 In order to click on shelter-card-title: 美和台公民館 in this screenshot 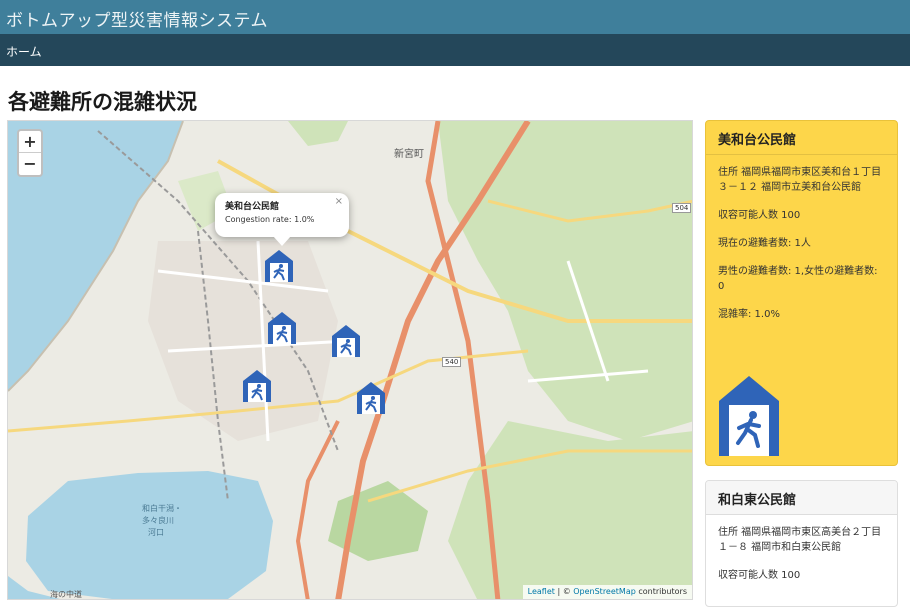, I will do `click(801, 138)`.